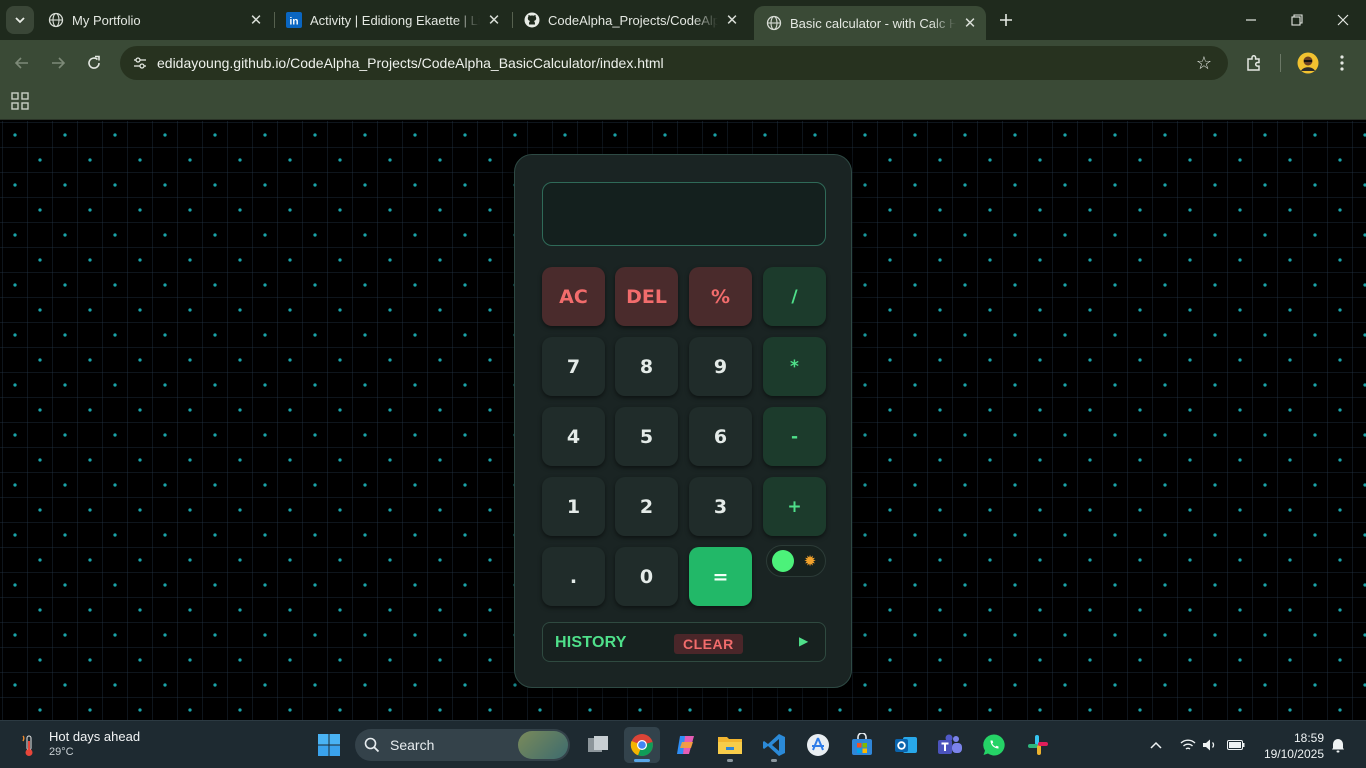 This screenshot has width=1366, height=768. What do you see at coordinates (1342, 63) in the screenshot?
I see `browser-menu-button` at bounding box center [1342, 63].